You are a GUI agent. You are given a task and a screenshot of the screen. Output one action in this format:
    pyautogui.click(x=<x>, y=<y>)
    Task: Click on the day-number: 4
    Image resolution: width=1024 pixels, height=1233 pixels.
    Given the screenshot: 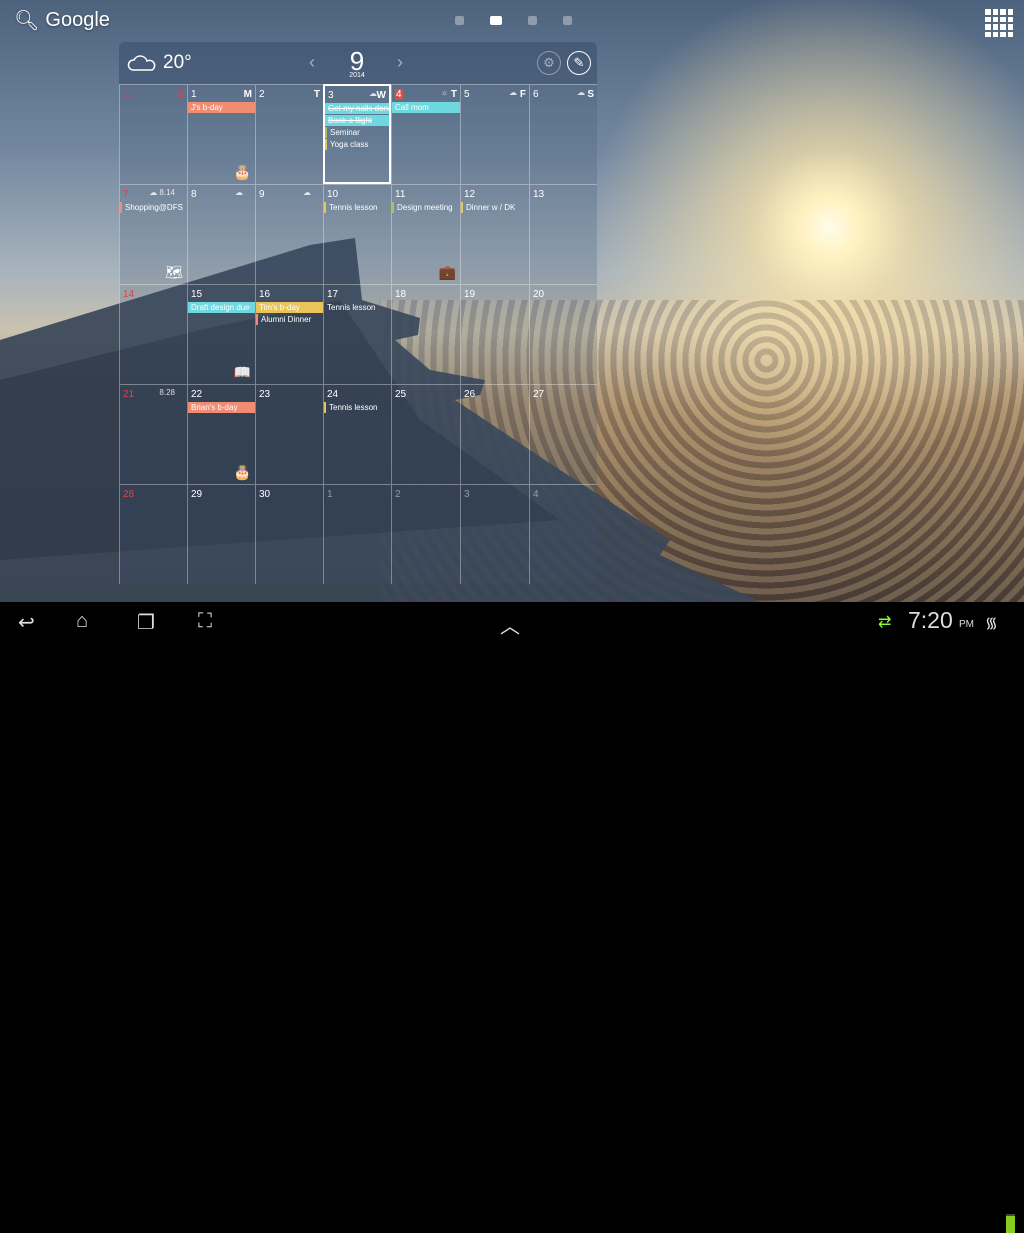 What is the action you would take?
    pyautogui.click(x=399, y=94)
    